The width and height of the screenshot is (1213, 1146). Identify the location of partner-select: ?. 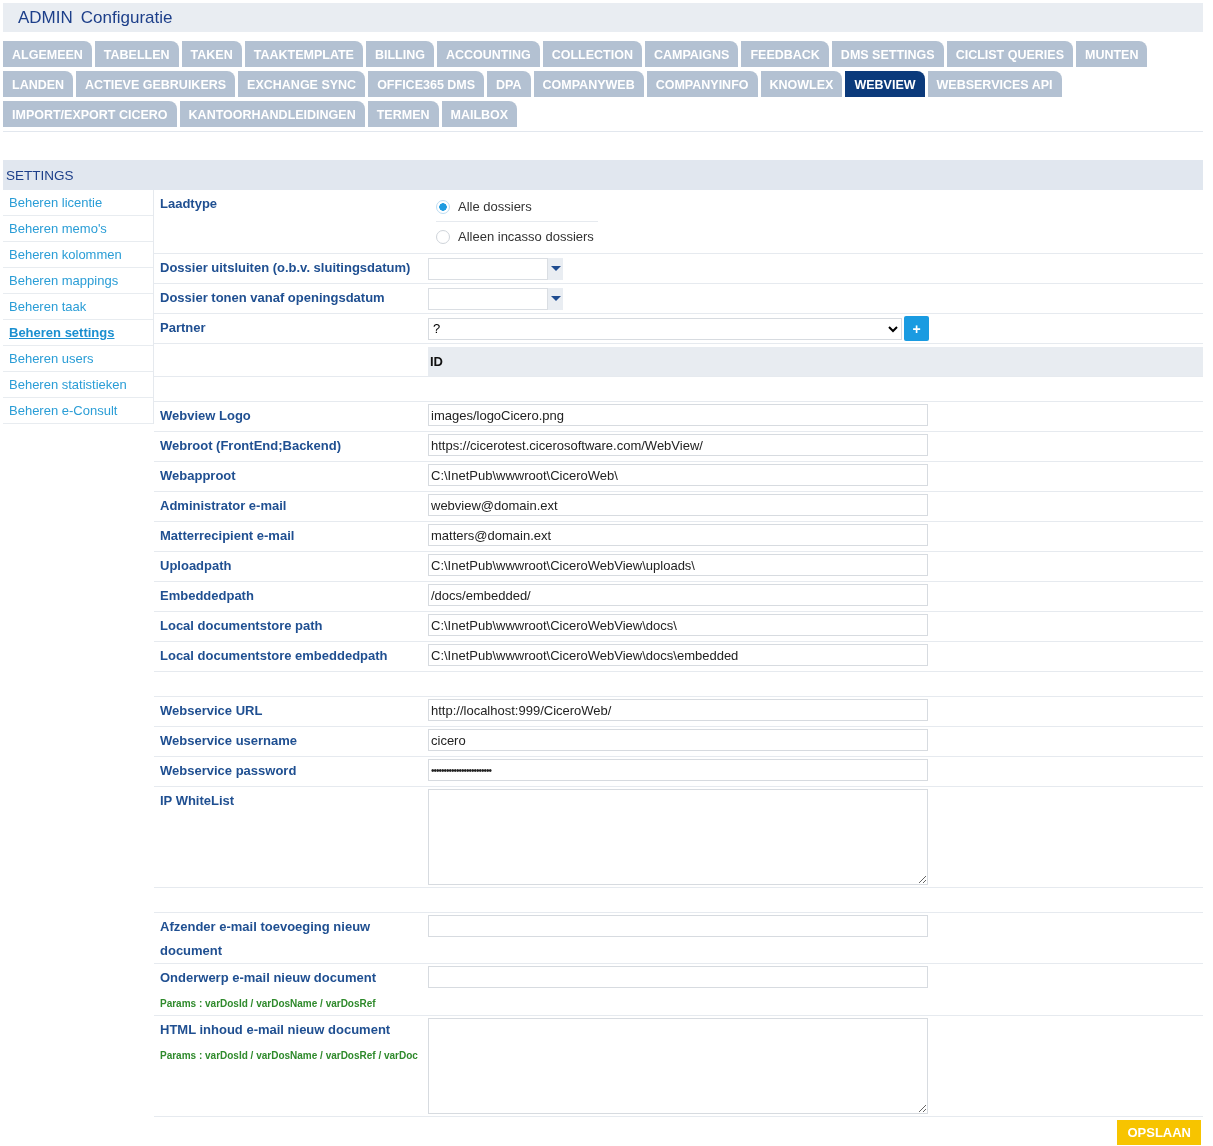
(665, 328).